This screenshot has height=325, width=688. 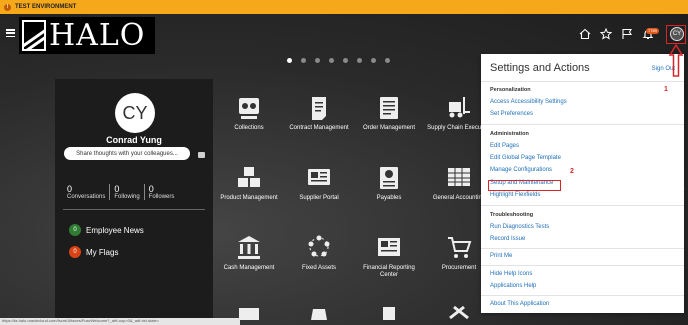 What do you see at coordinates (34, 35) in the screenshot?
I see `logo-mark-icon` at bounding box center [34, 35].